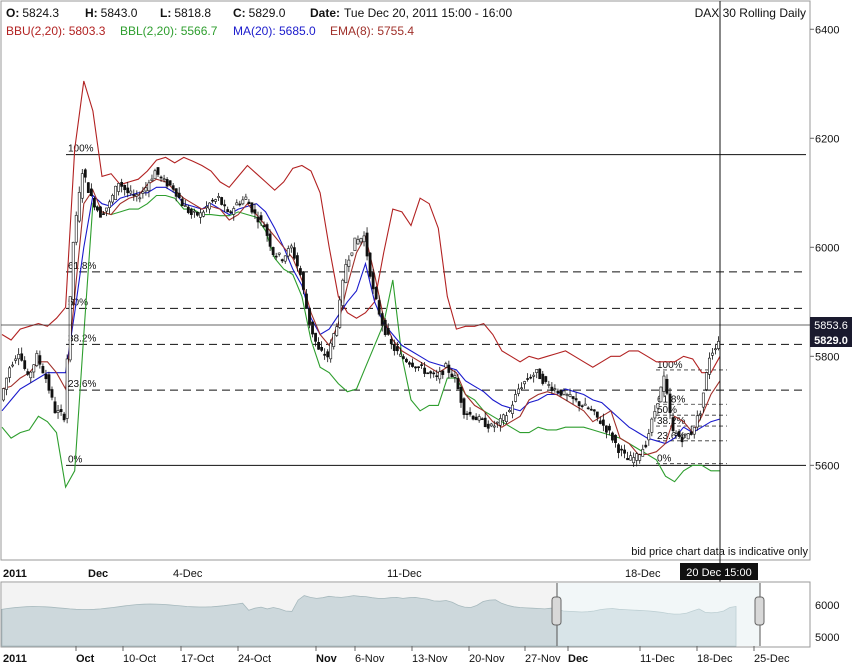 This screenshot has height=672, width=861. I want to click on date-value: Tue Dec 20, 2011 15:00 - 16:00, so click(428, 13).